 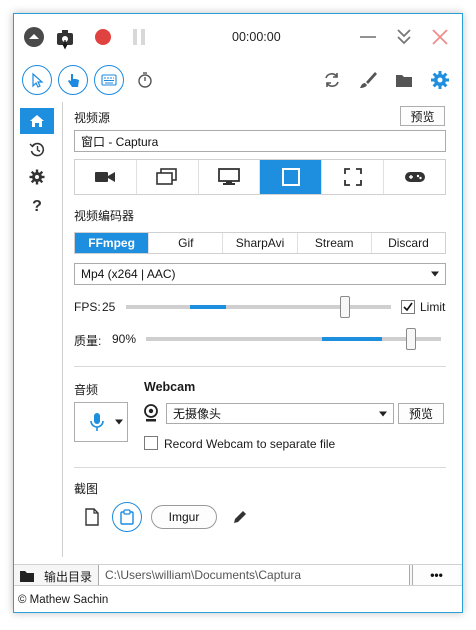 I want to click on quality-slider, so click(x=293, y=339).